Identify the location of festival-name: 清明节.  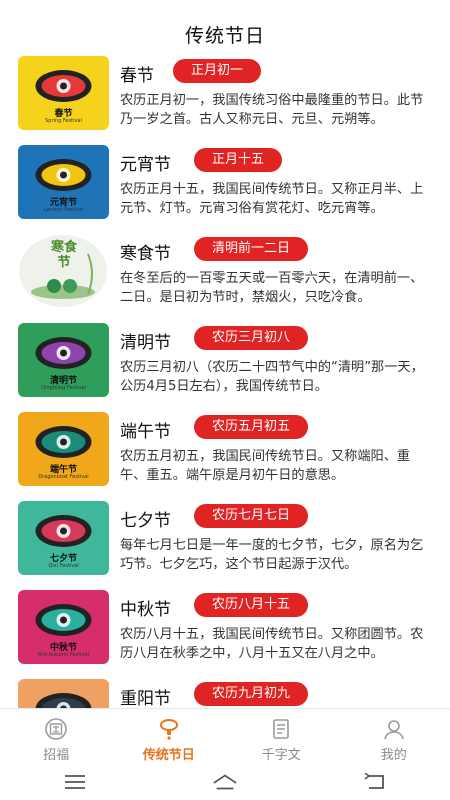
(145, 343).